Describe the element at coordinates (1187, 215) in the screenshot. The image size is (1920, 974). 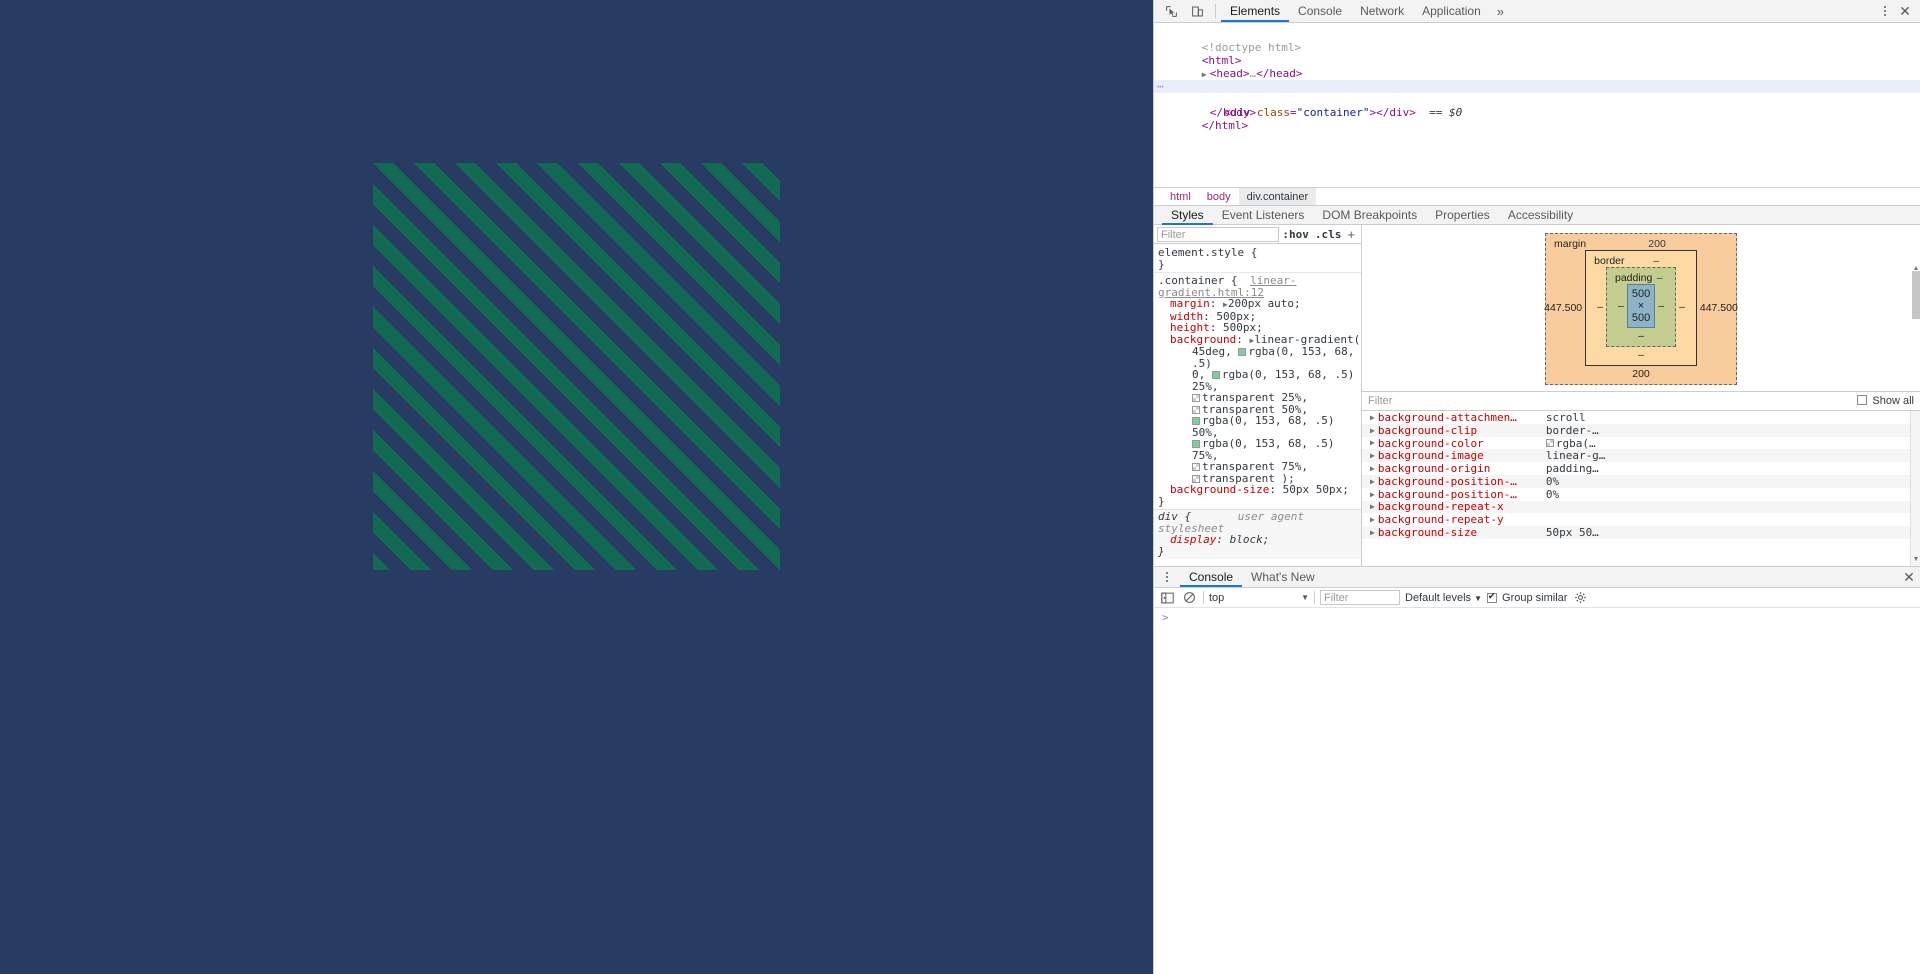
I see `tab-styles: Styles` at that location.